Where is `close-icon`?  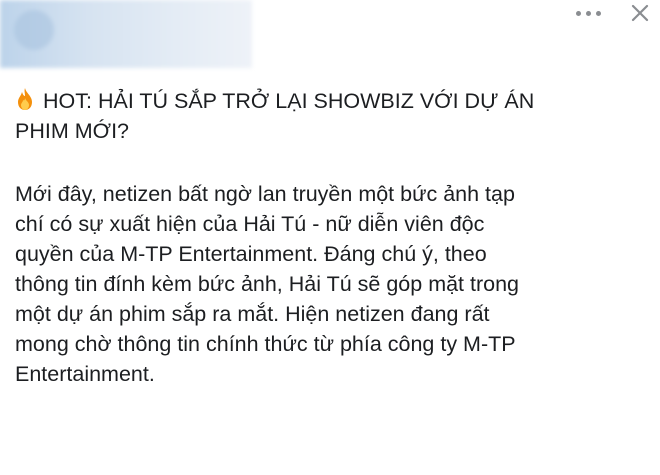
close-icon is located at coordinates (640, 13).